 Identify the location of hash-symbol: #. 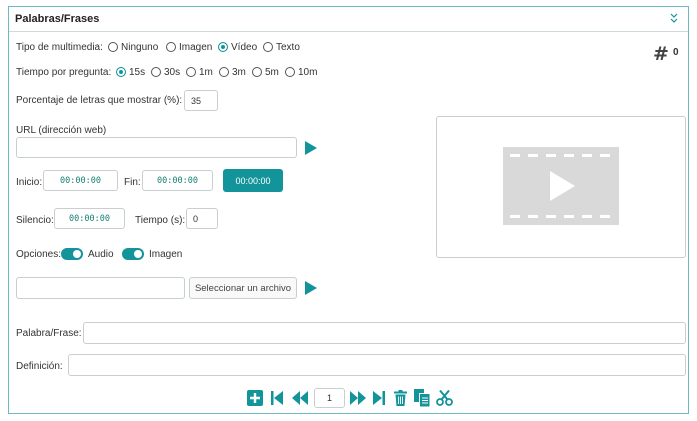
(661, 54).